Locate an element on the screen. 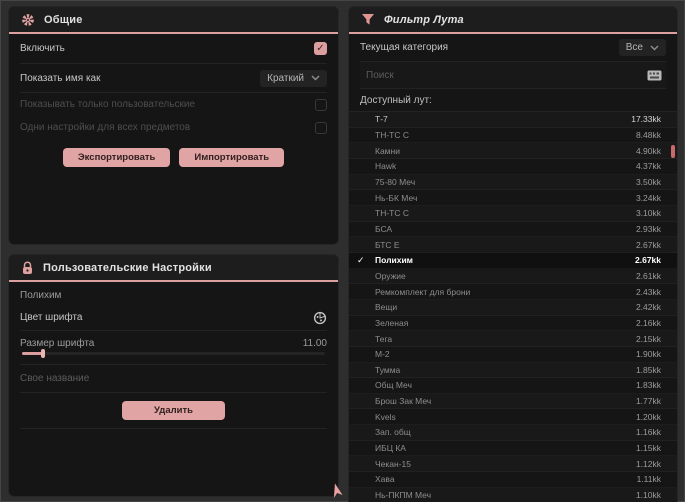  loot-item-value: 2.67kk is located at coordinates (648, 260).